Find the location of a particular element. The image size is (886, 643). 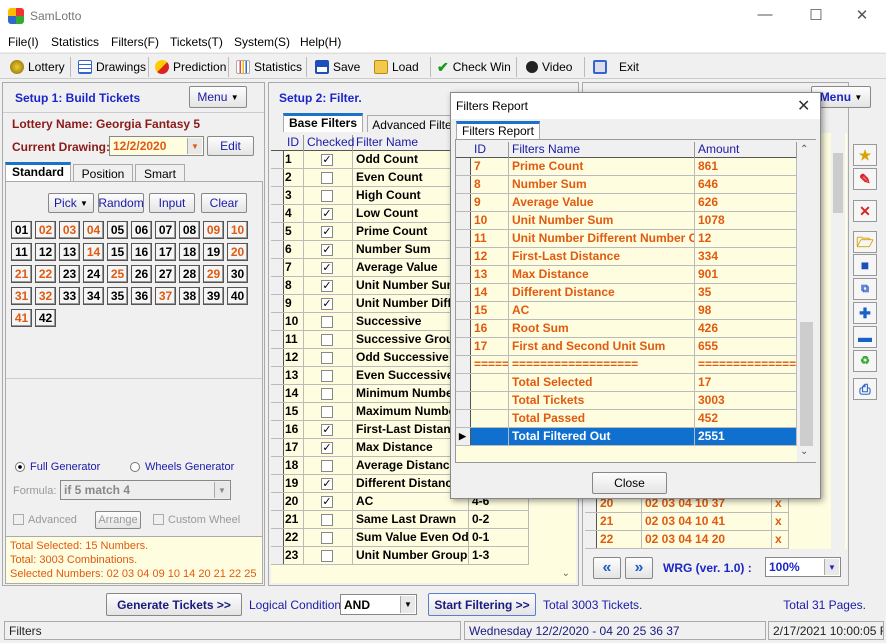

number-button-14: 14 is located at coordinates (93, 252).